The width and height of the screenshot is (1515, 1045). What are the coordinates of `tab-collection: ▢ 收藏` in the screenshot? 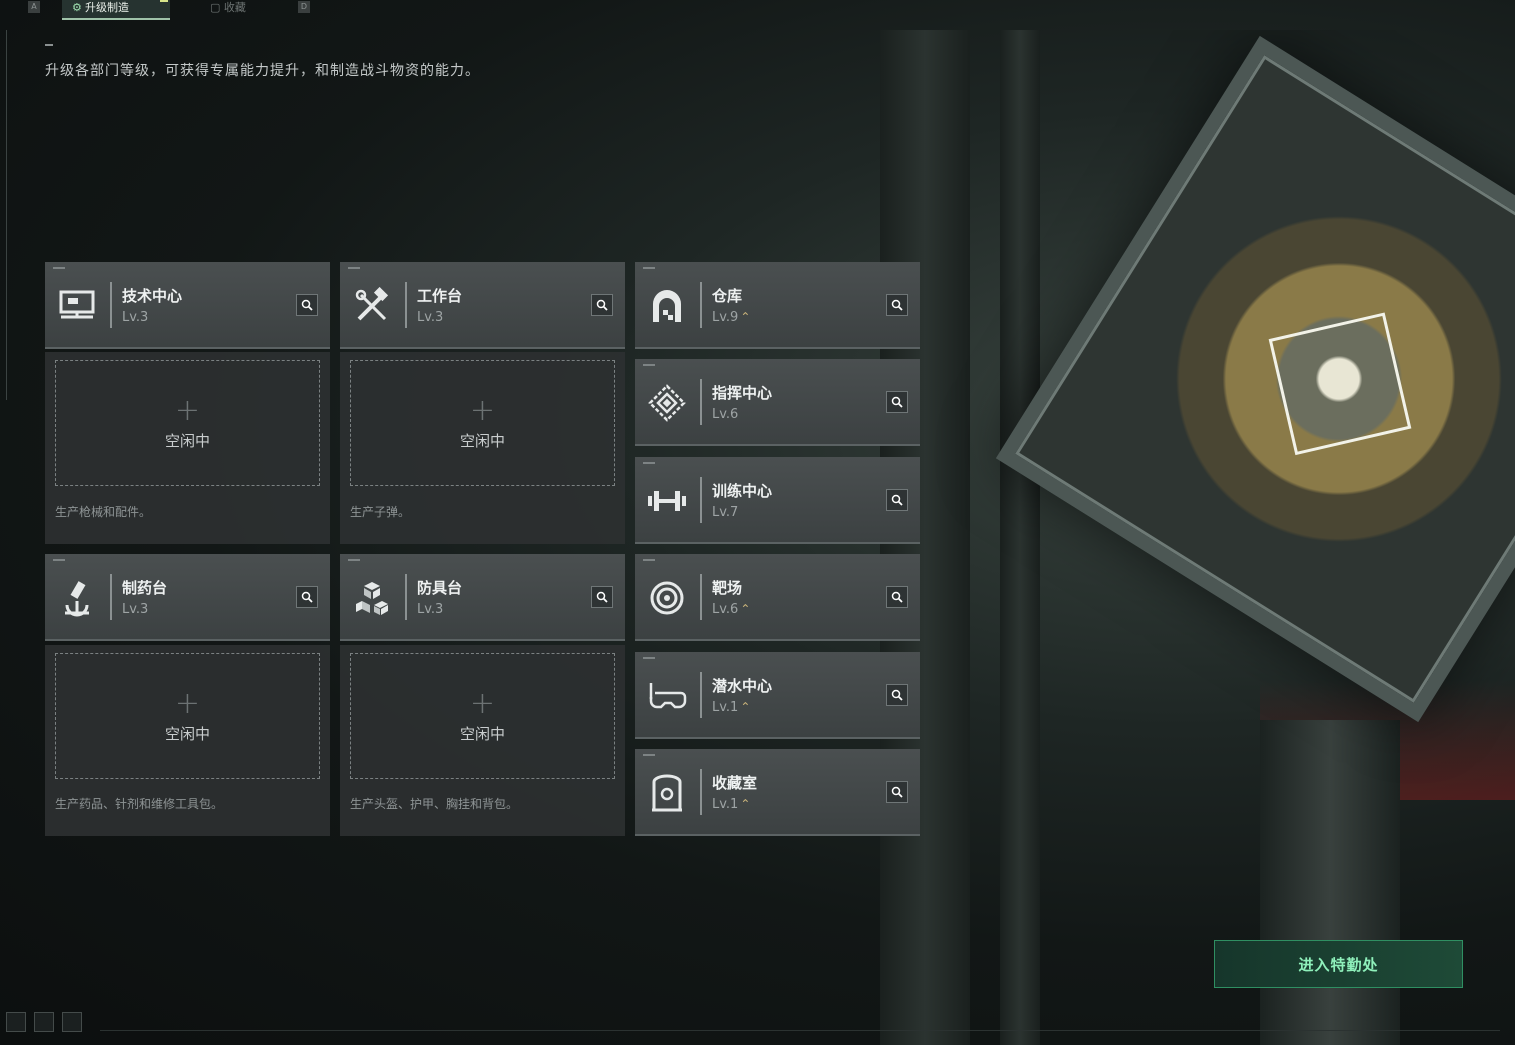 It's located at (228, 10).